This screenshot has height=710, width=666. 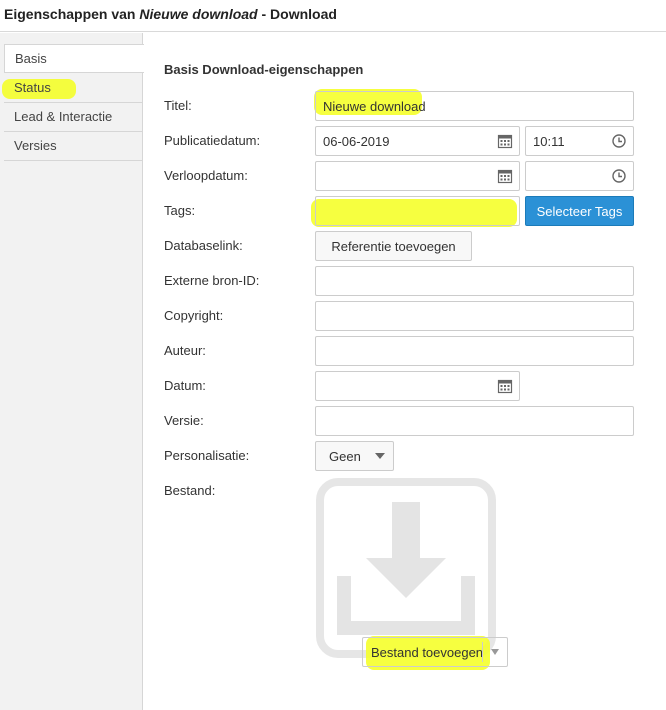 What do you see at coordinates (417, 211) in the screenshot?
I see `tags-input` at bounding box center [417, 211].